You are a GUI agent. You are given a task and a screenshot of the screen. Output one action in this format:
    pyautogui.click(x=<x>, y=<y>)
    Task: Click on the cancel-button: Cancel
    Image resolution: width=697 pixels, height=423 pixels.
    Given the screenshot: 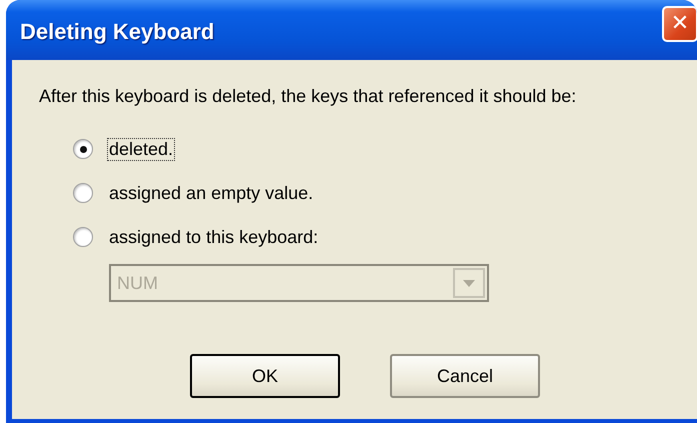 What is the action you would take?
    pyautogui.click(x=465, y=376)
    